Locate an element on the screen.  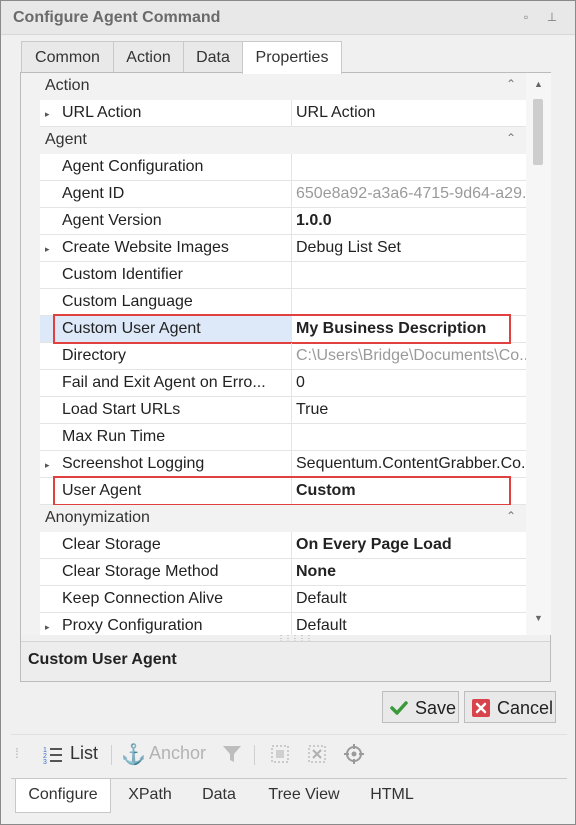
property-row-proxy-configuration: Proxy Configuration ▸ Default is located at coordinates (273, 624).